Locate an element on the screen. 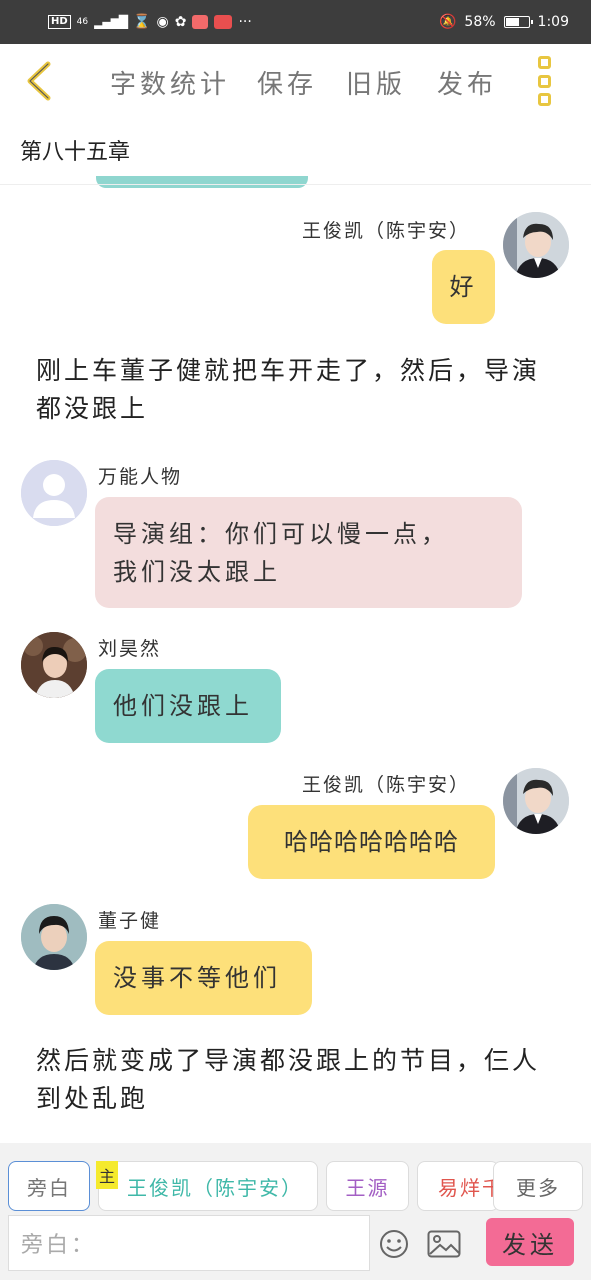 Image resolution: width=591 pixels, height=1280 pixels. network-type: 46 is located at coordinates (82, 21).